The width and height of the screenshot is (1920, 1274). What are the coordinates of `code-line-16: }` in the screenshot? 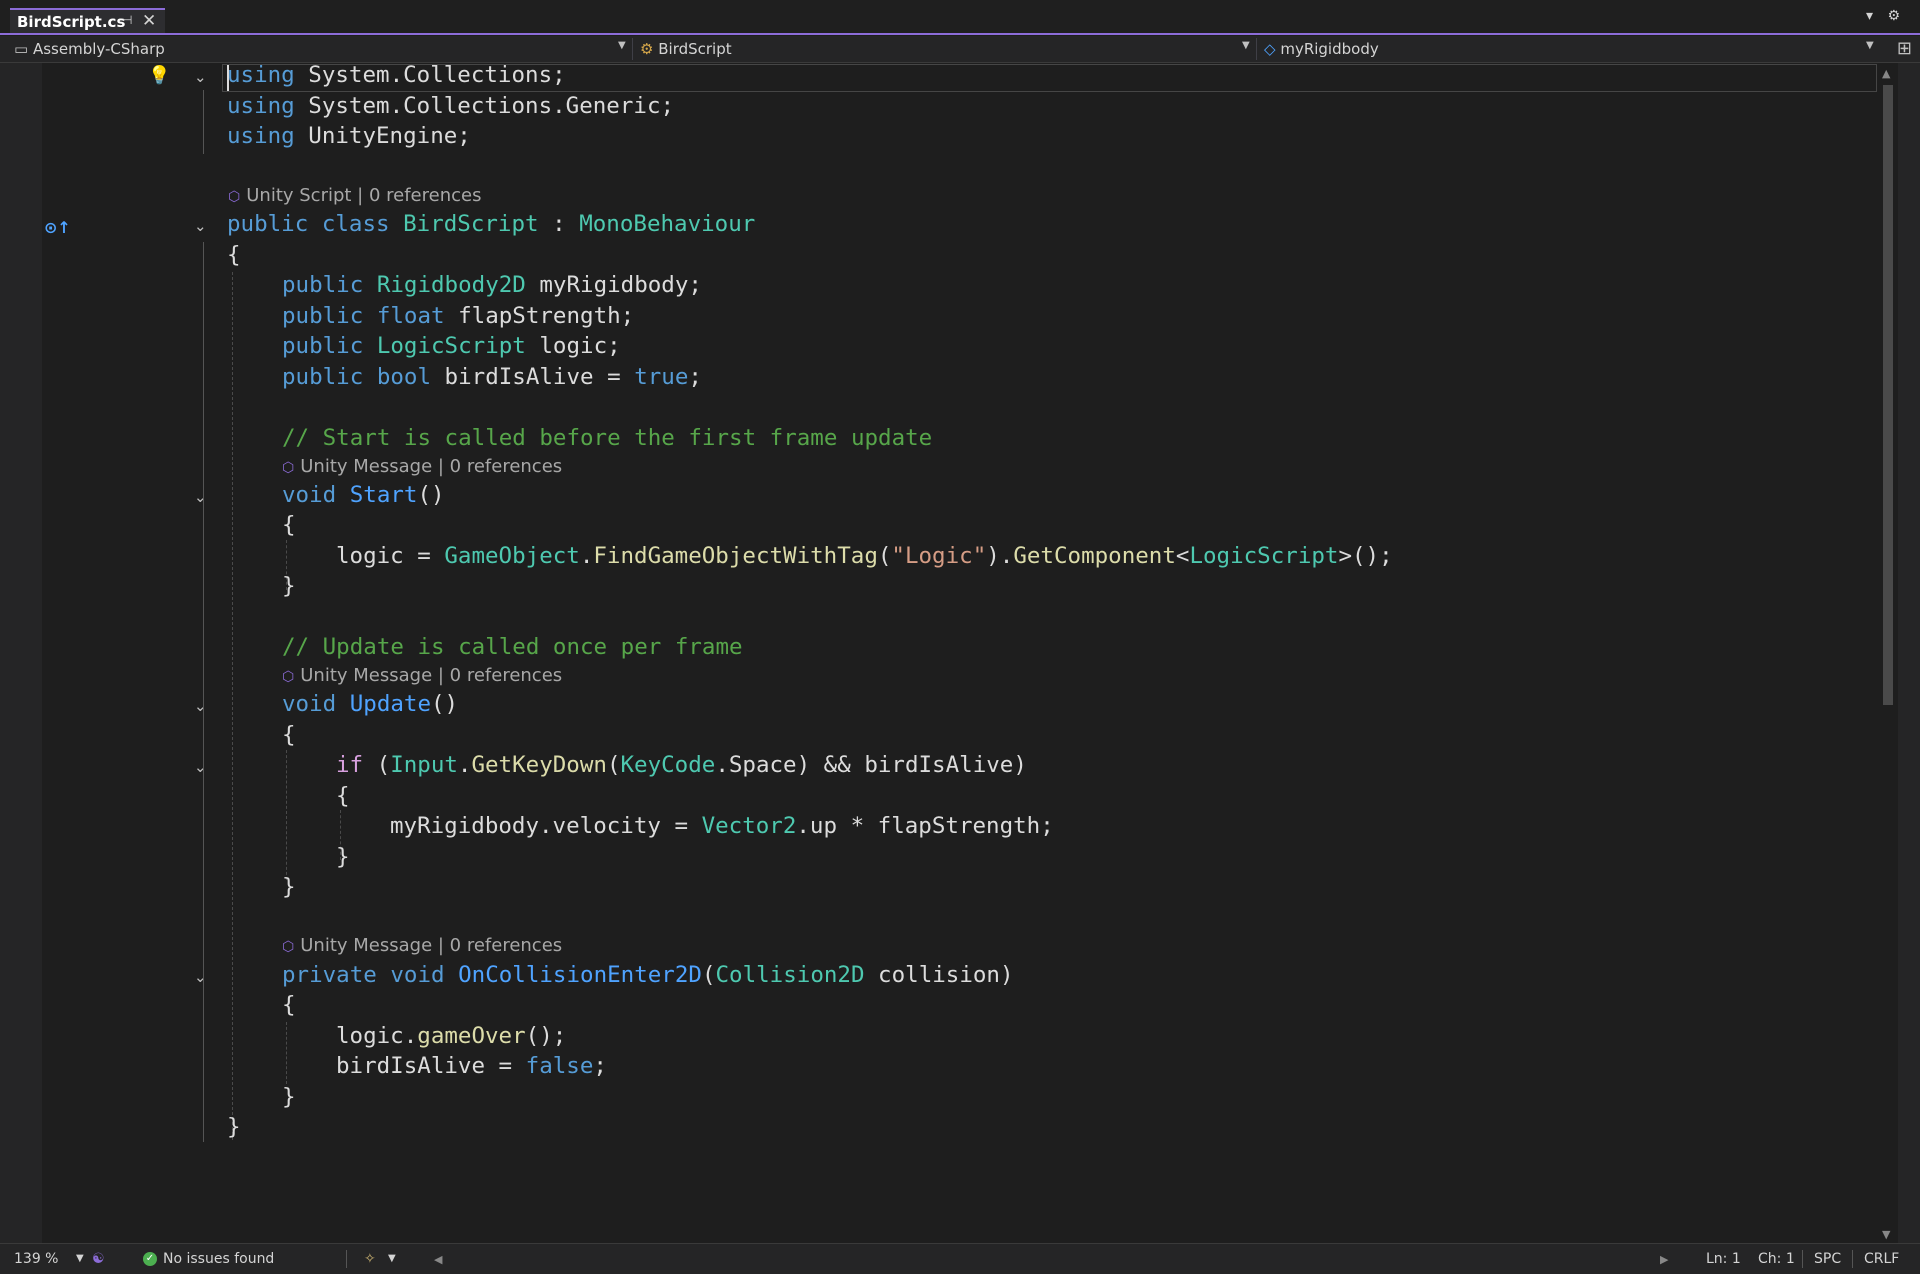 It's located at (289, 586).